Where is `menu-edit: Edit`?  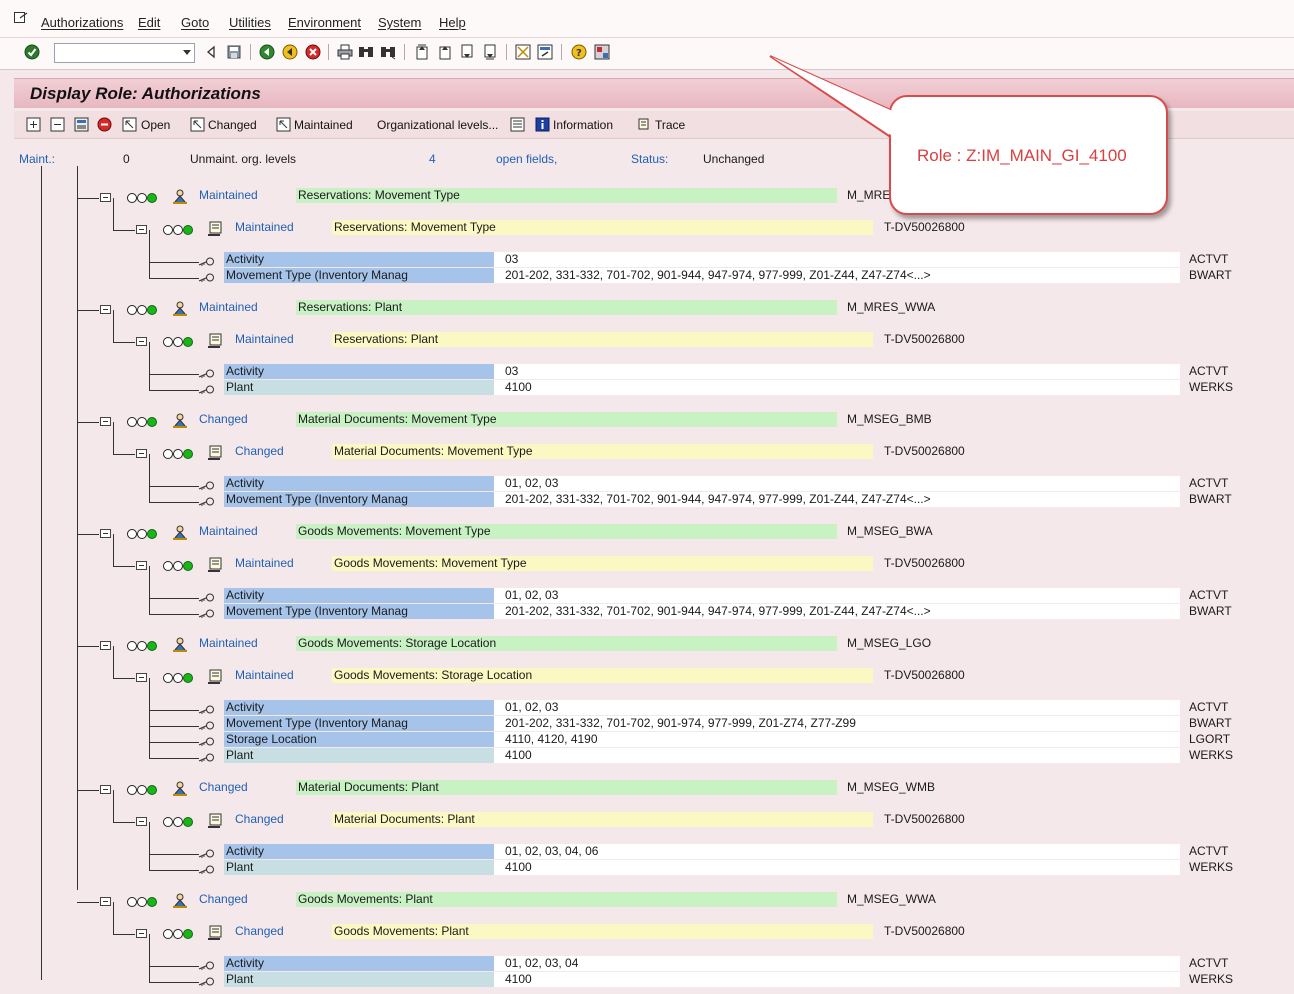
menu-edit: Edit is located at coordinates (149, 22).